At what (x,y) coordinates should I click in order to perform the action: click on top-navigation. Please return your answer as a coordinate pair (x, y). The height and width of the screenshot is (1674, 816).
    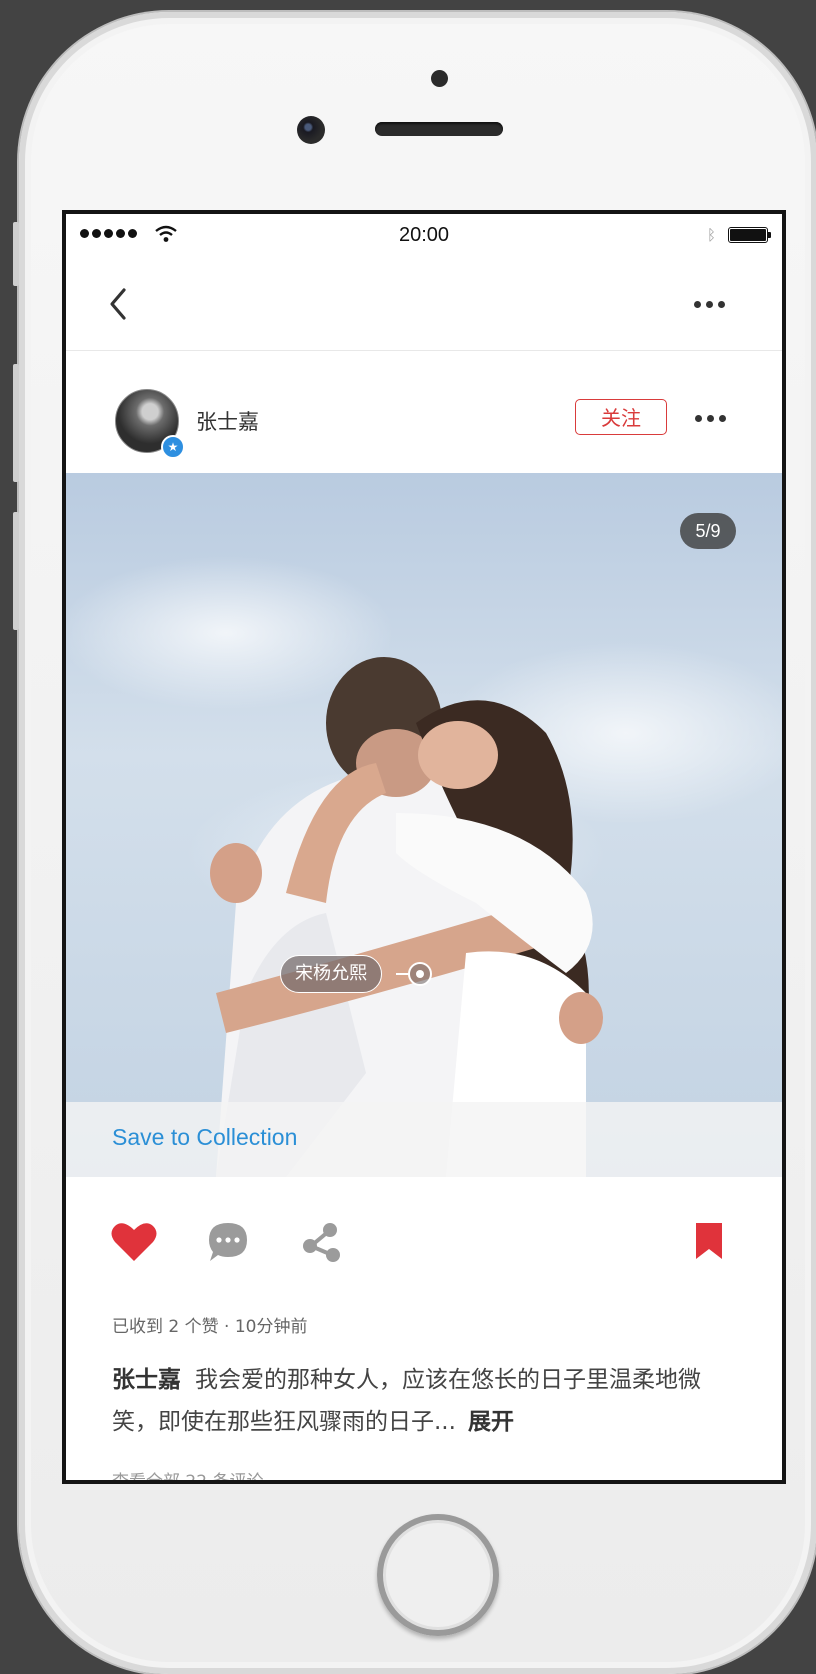
    Looking at the image, I should click on (424, 304).